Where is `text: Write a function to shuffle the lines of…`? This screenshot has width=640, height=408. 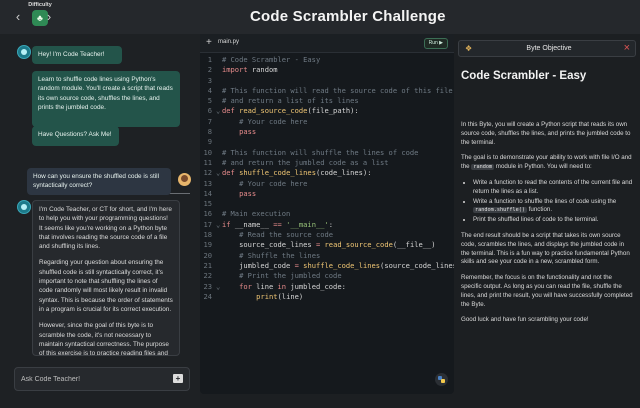 text: Write a function to shuffle the lines of… is located at coordinates (545, 201).